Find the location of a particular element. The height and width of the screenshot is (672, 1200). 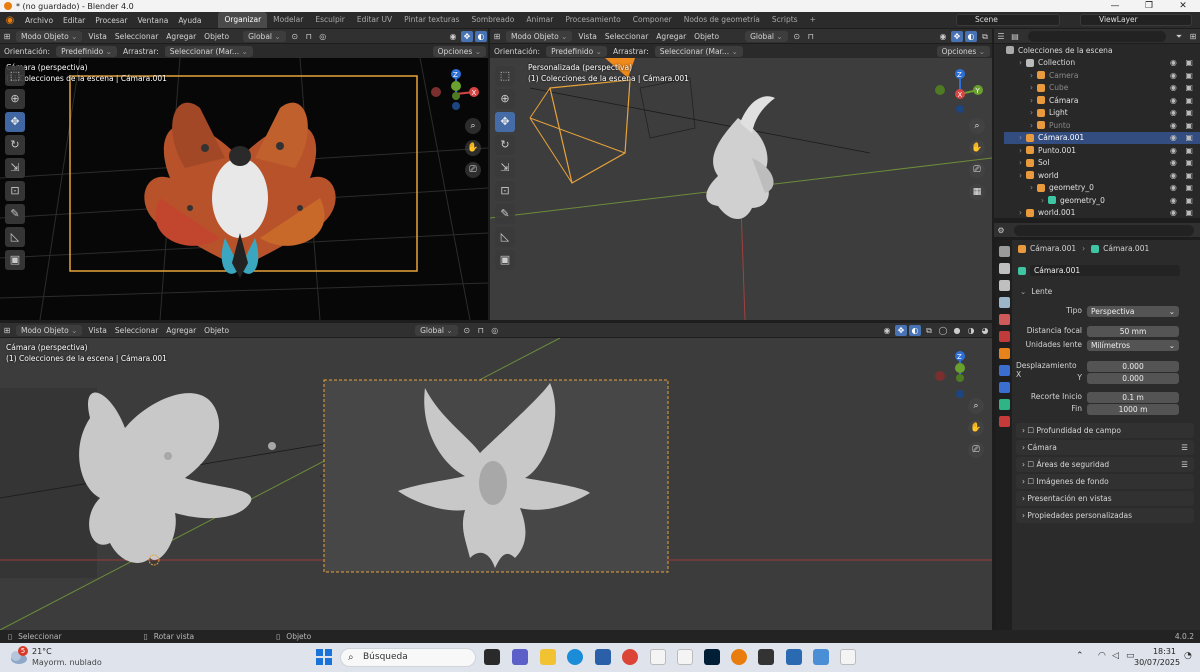

outliner-row: › Light ◉ ▣ is located at coordinates (1102, 113).